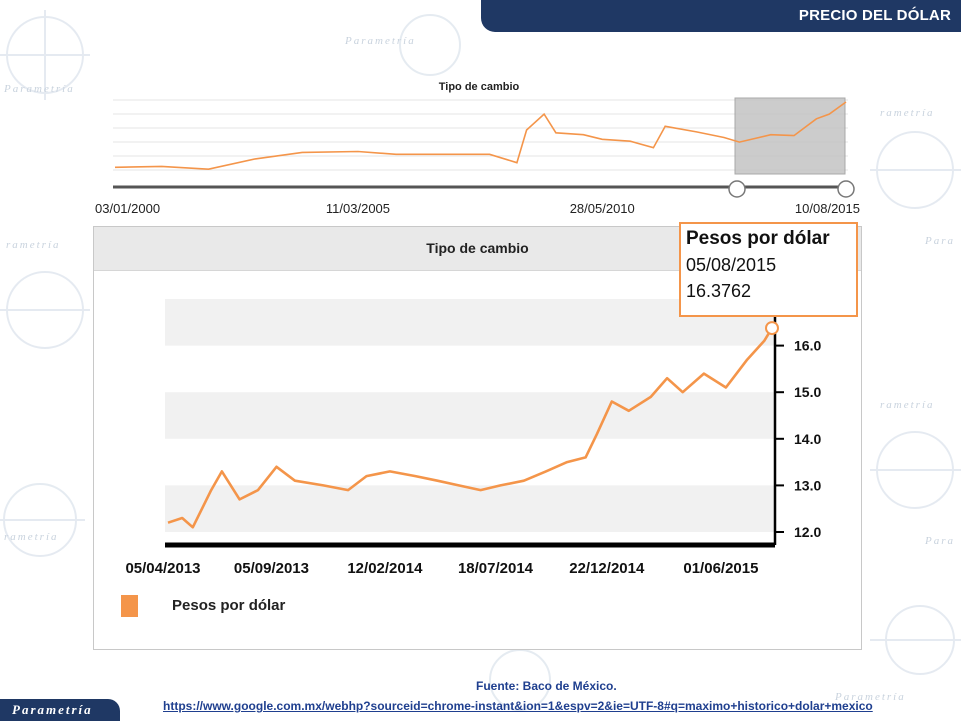 Image resolution: width=961 pixels, height=721 pixels. I want to click on y-tick-label: 13.0, so click(807, 485).